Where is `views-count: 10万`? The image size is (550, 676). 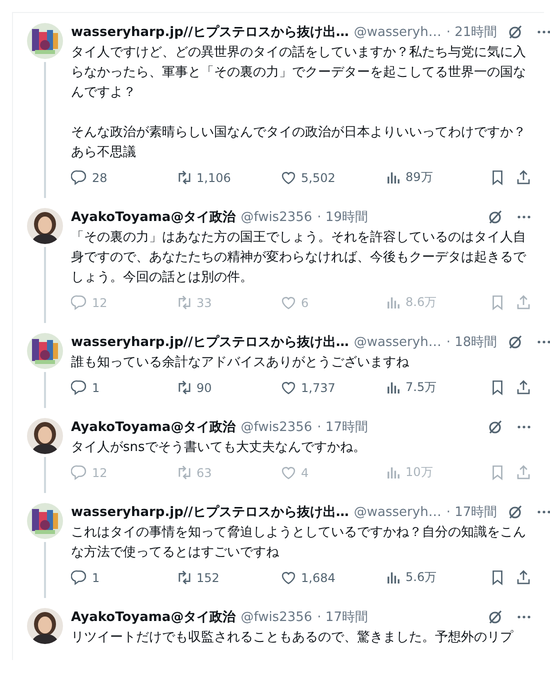 views-count: 10万 is located at coordinates (419, 472).